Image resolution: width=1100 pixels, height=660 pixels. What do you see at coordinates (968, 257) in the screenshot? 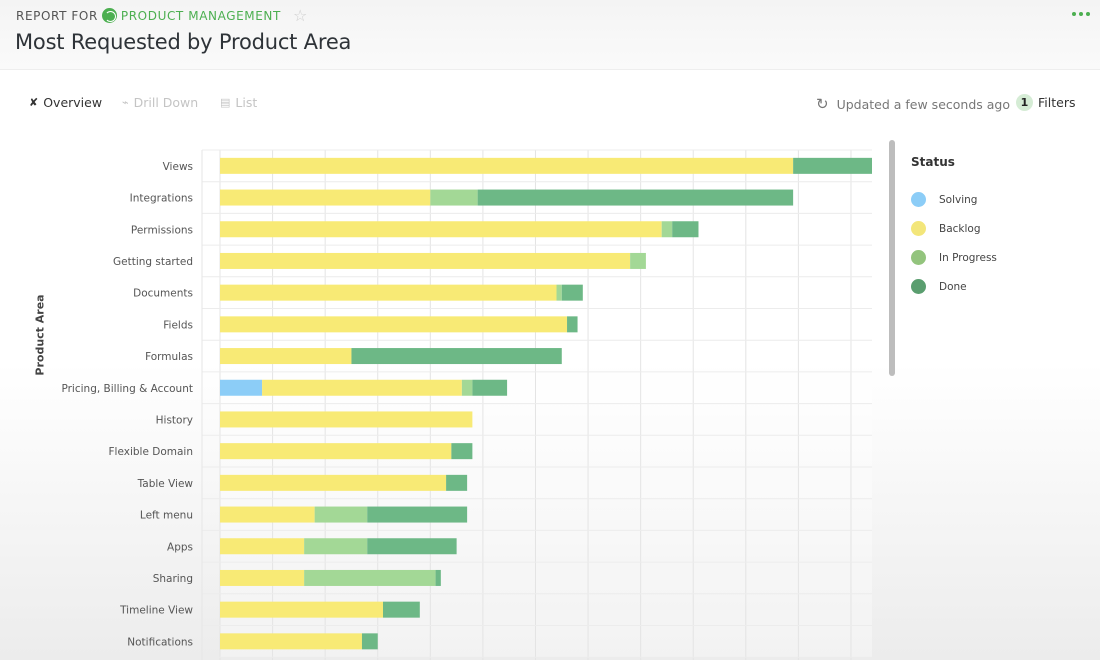
I see `legend-label: In Progress` at bounding box center [968, 257].